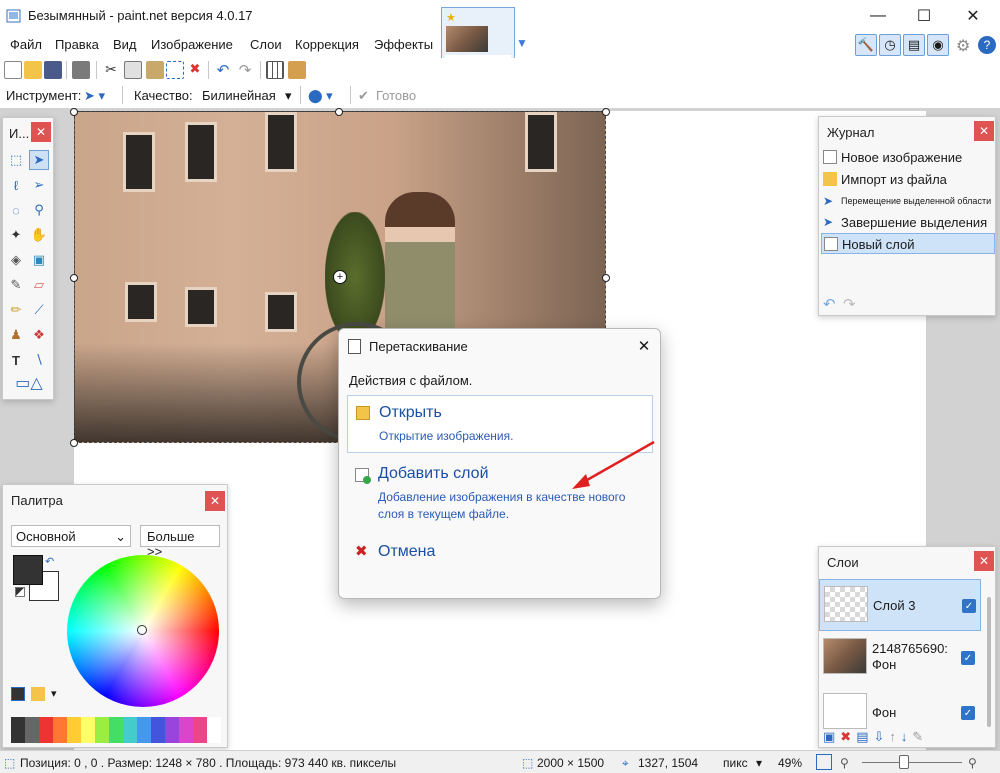 The width and height of the screenshot is (1000, 773). I want to click on copy-icon, so click(133, 70).